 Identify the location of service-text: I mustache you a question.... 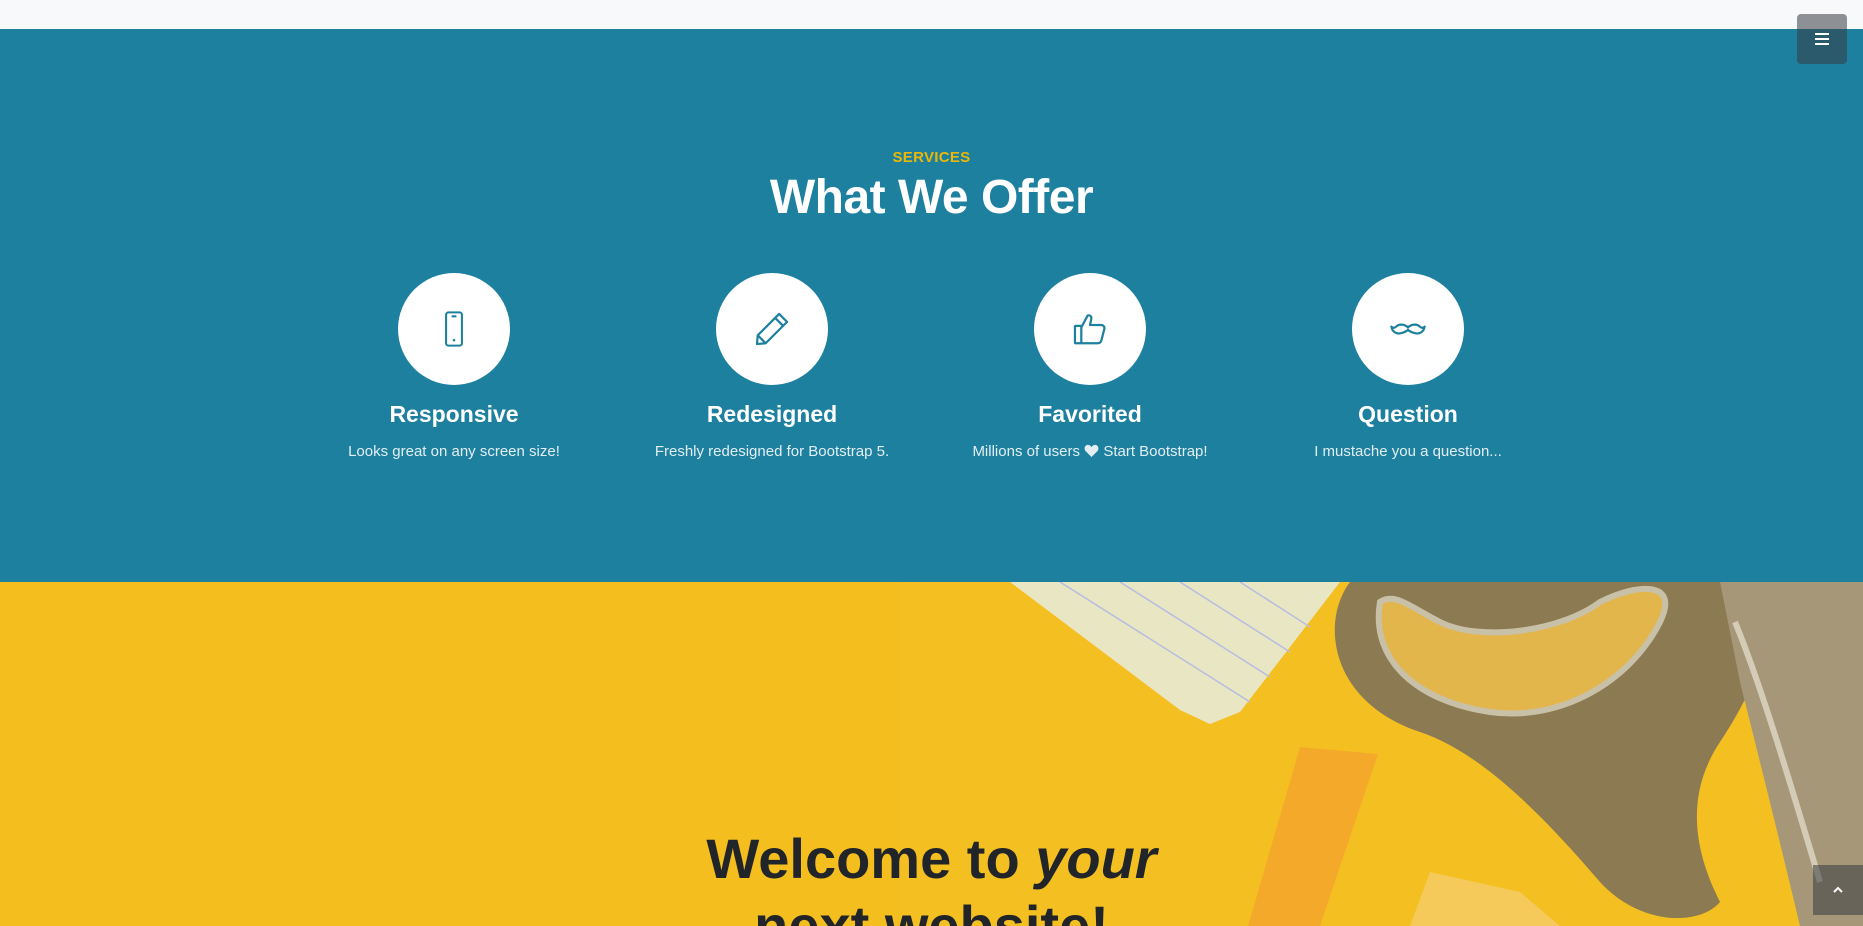
(1408, 451).